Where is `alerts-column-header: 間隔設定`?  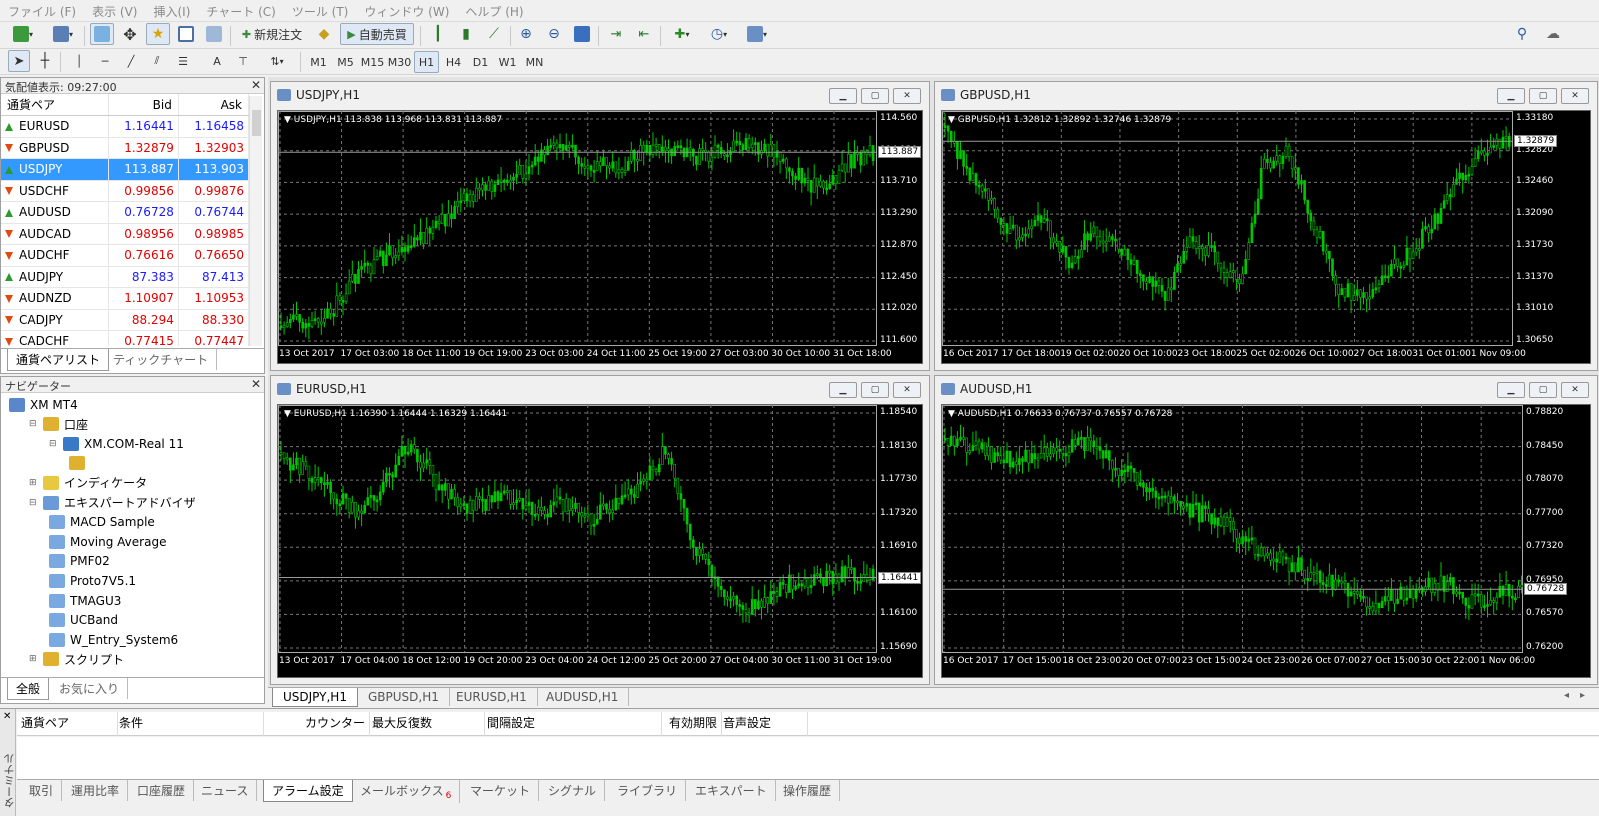
alerts-column-header: 間隔設定 is located at coordinates (572, 722).